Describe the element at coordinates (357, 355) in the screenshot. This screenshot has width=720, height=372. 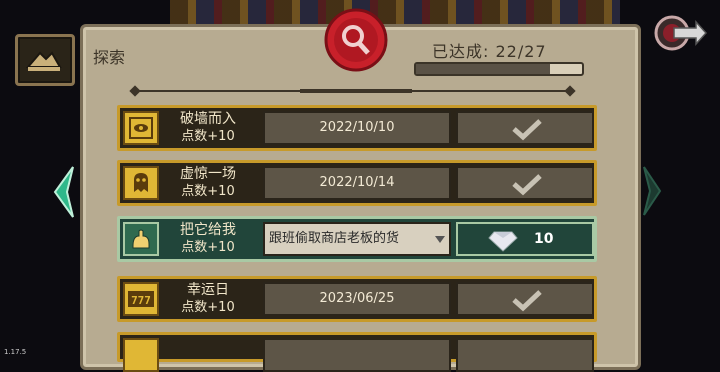
I see `achievement-date` at that location.